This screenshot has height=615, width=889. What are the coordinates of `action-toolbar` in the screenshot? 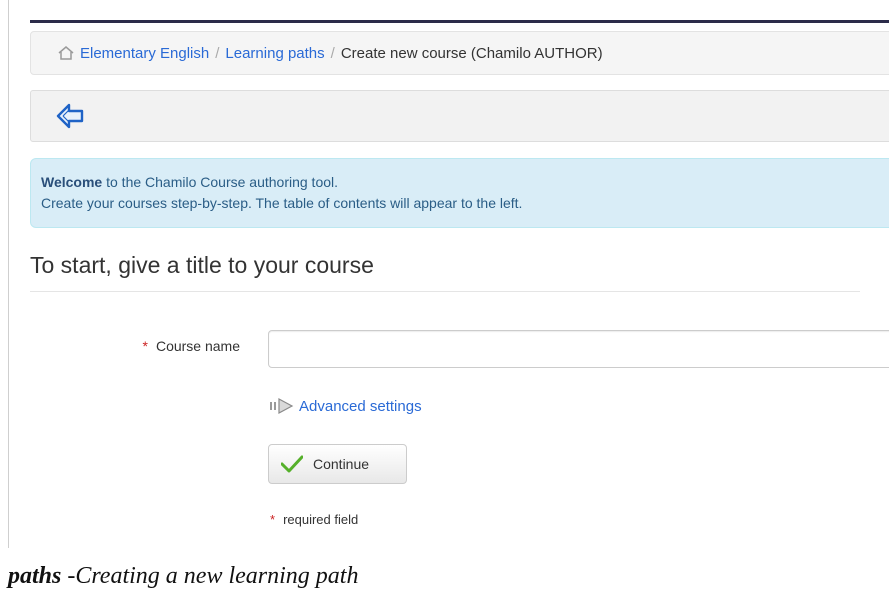 It's located at (459, 116).